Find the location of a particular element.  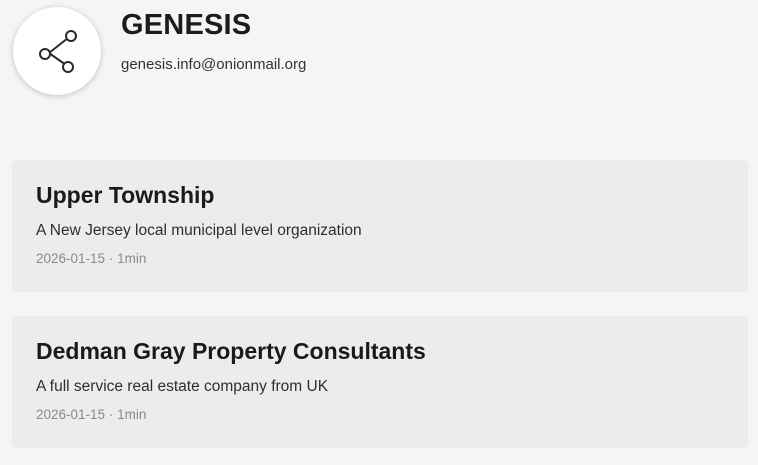

site-email: genesis.info@onionmail.org is located at coordinates (213, 64).